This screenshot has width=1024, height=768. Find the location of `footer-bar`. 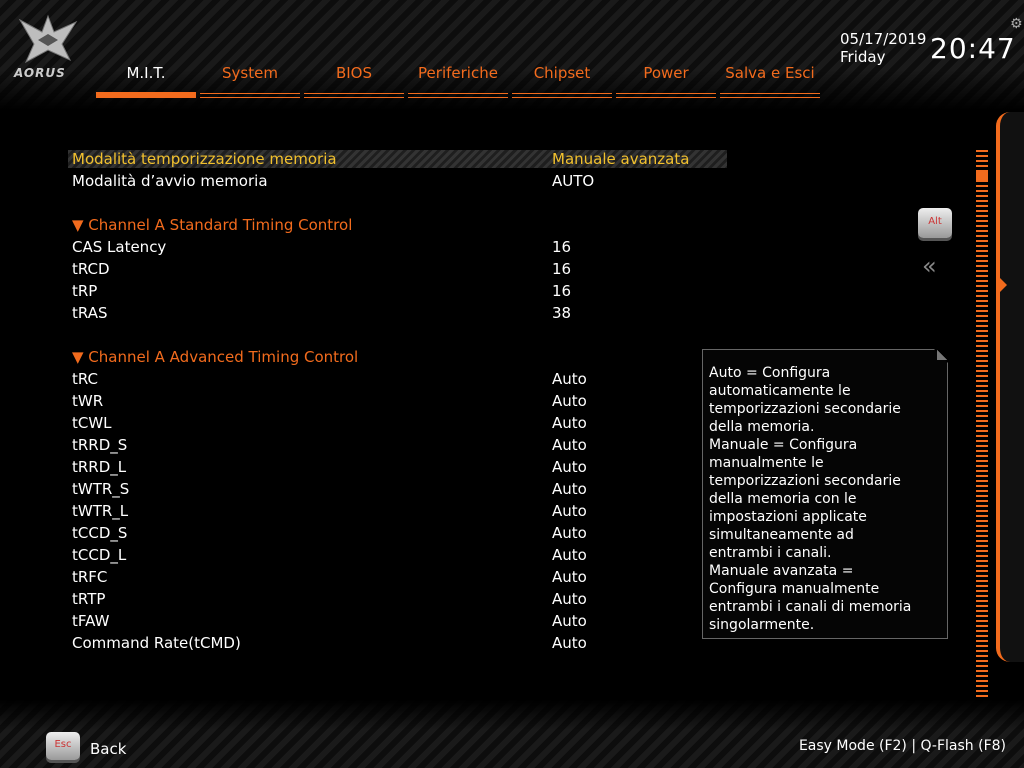

footer-bar is located at coordinates (512, 734).